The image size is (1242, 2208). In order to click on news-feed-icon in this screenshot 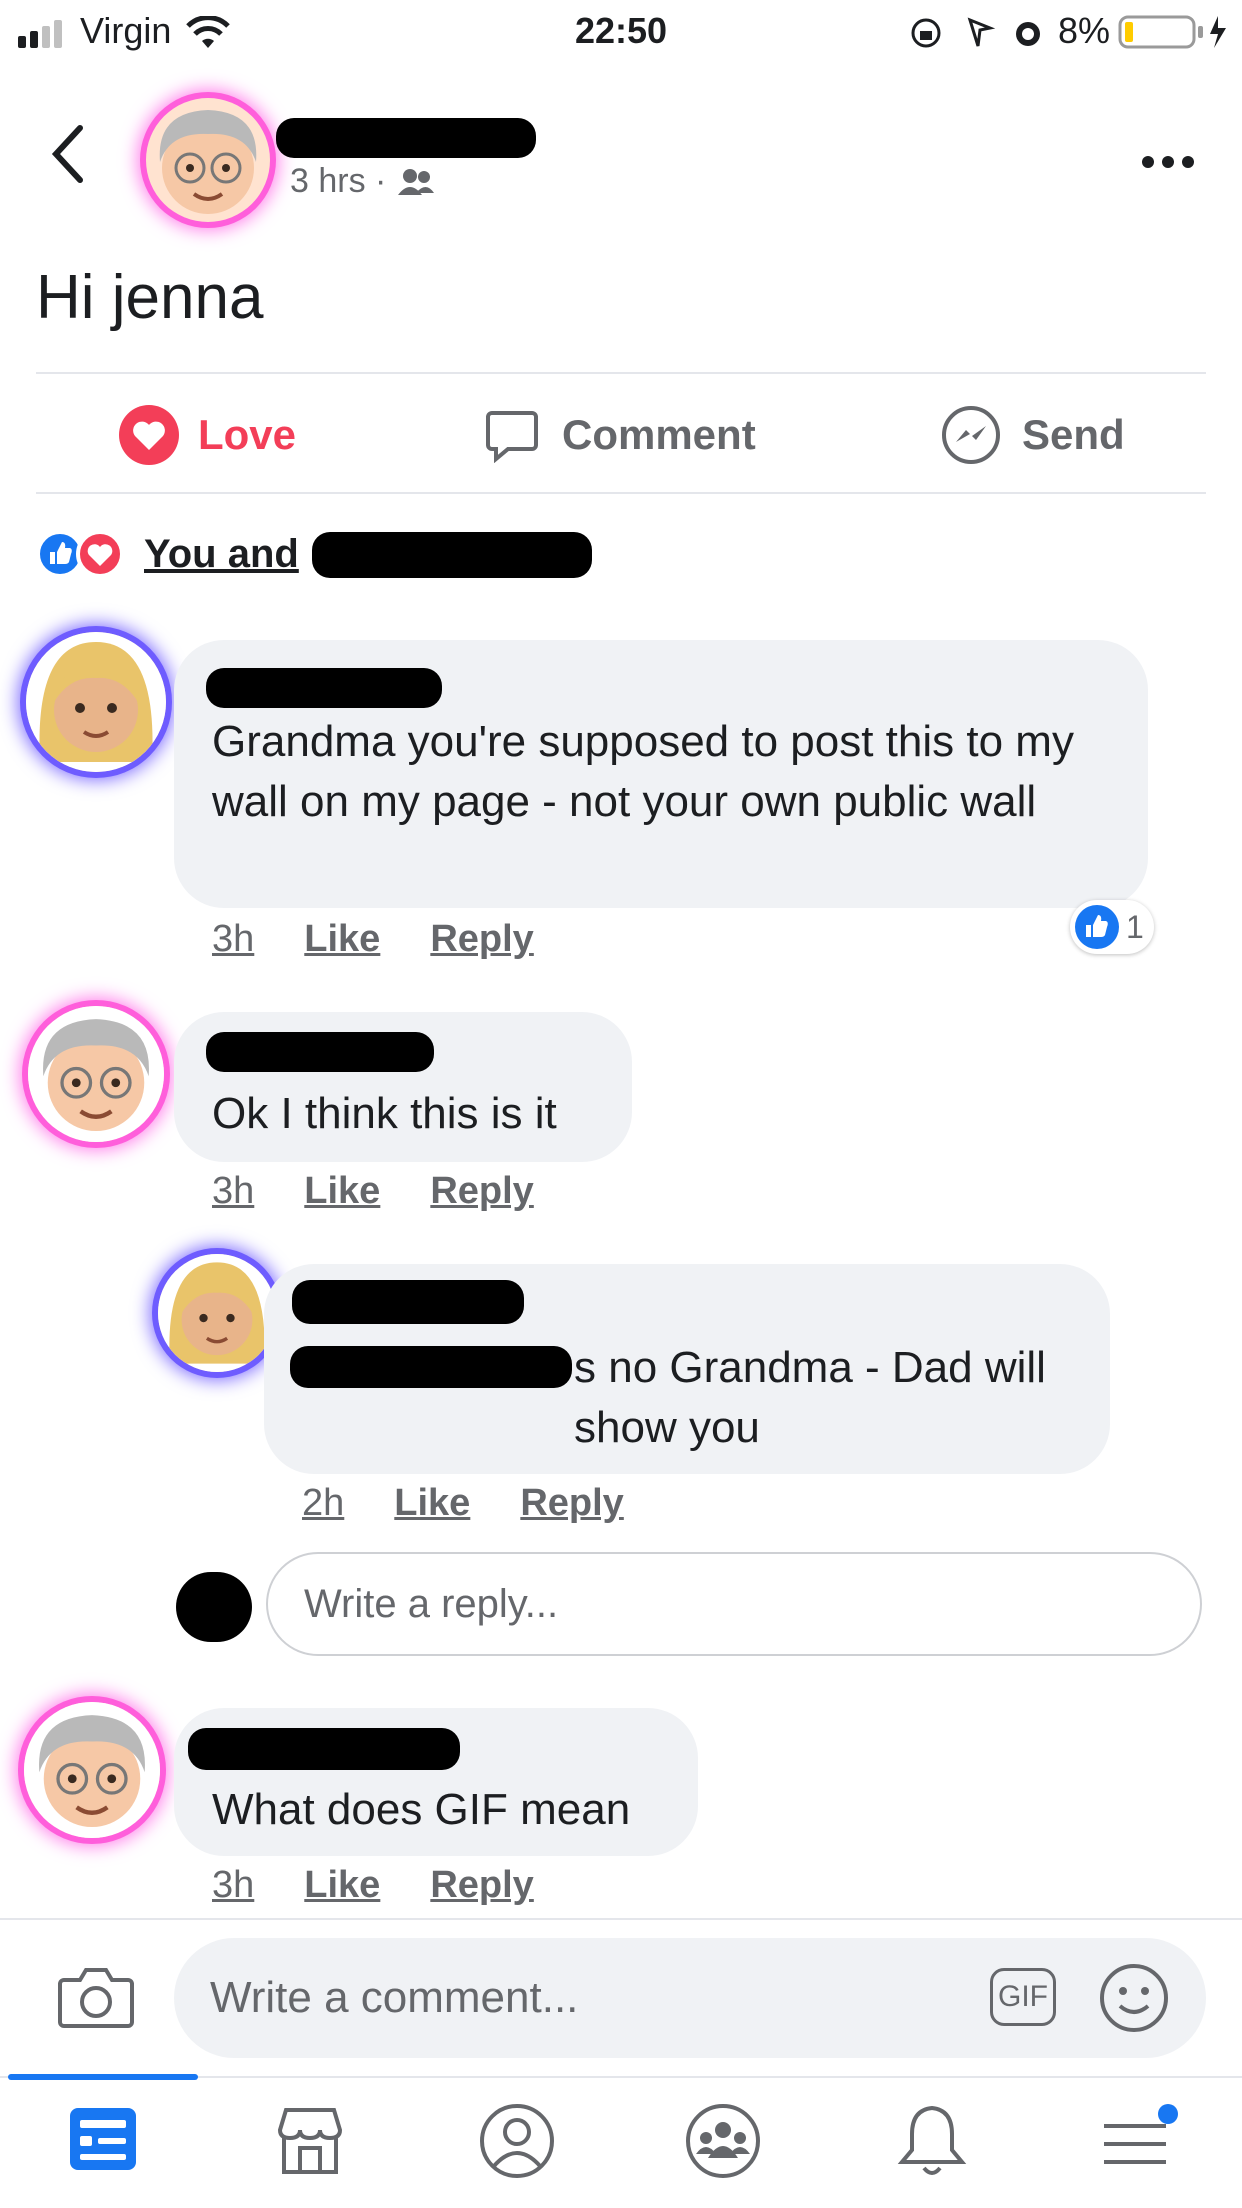, I will do `click(103, 2139)`.